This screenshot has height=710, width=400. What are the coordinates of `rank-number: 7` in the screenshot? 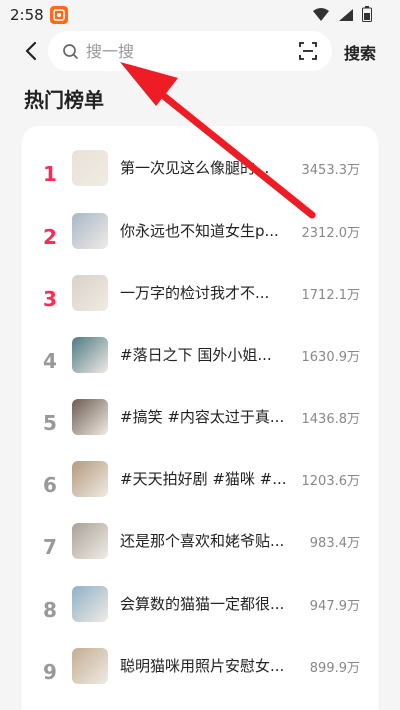 It's located at (50, 547).